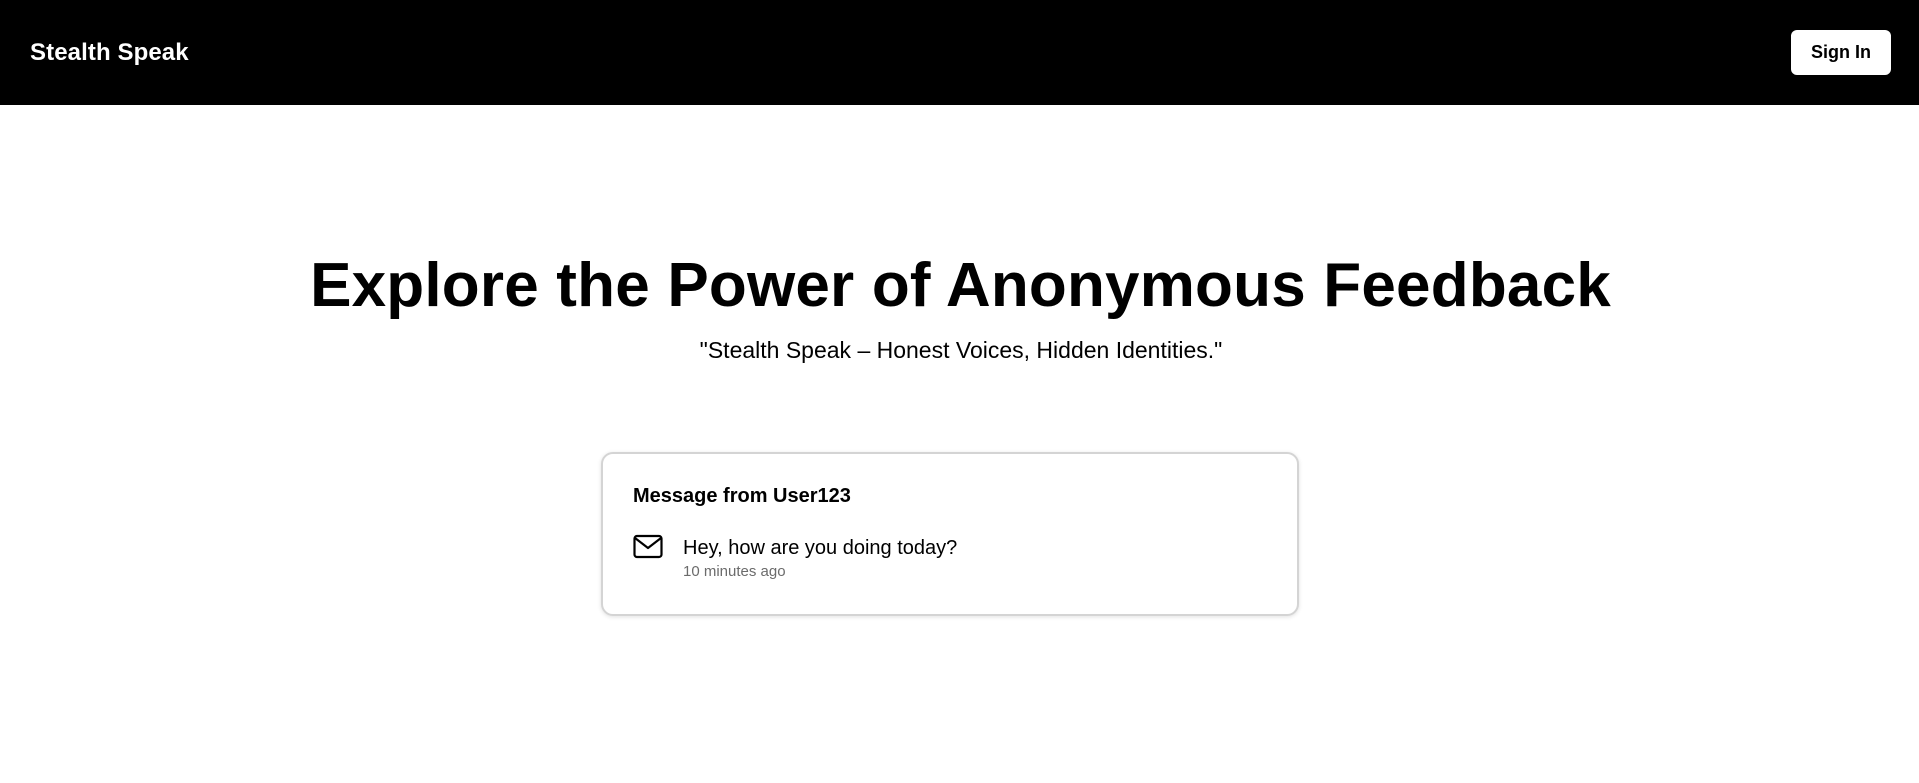 This screenshot has width=1919, height=783. What do you see at coordinates (820, 548) in the screenshot?
I see `message-text: Hey, how are you doing today?` at bounding box center [820, 548].